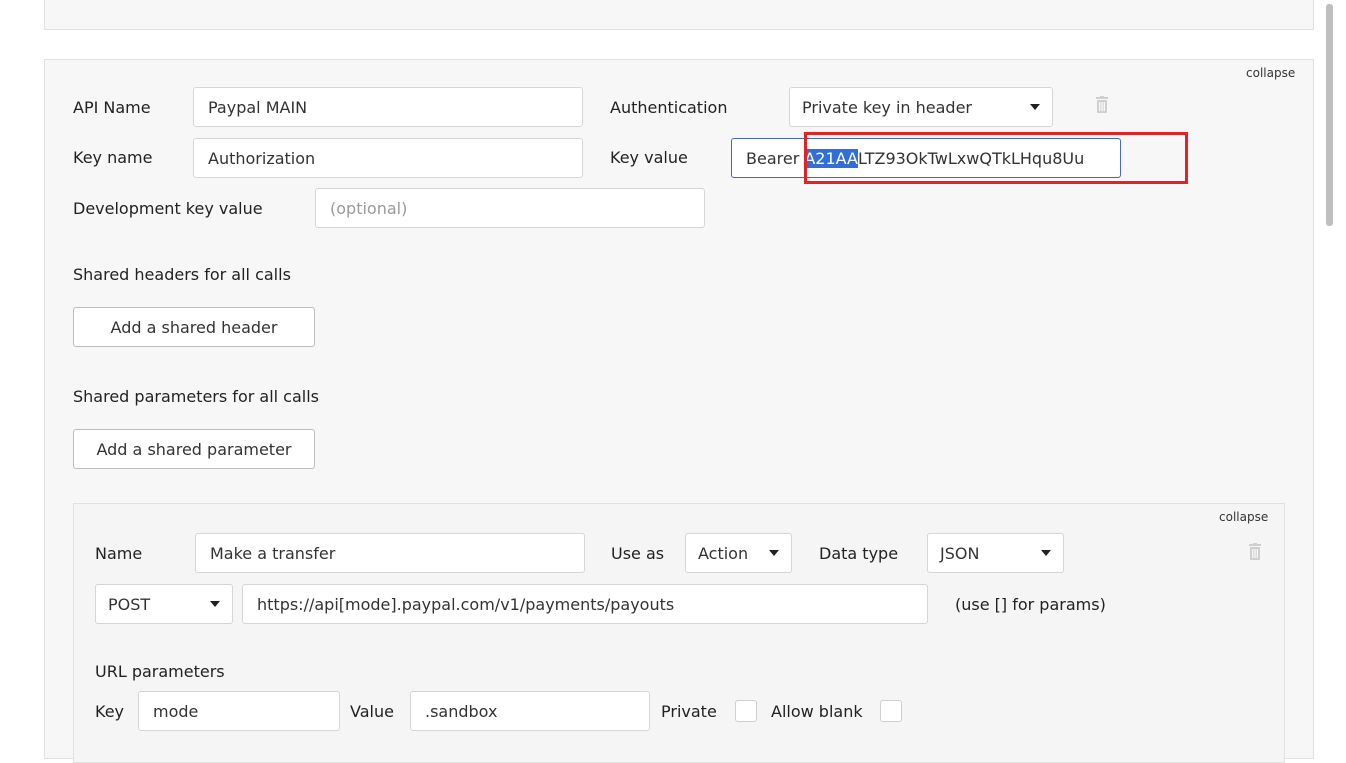 This screenshot has width=1346, height=763. What do you see at coordinates (160, 671) in the screenshot?
I see `url-params-label: URL parameters` at bounding box center [160, 671].